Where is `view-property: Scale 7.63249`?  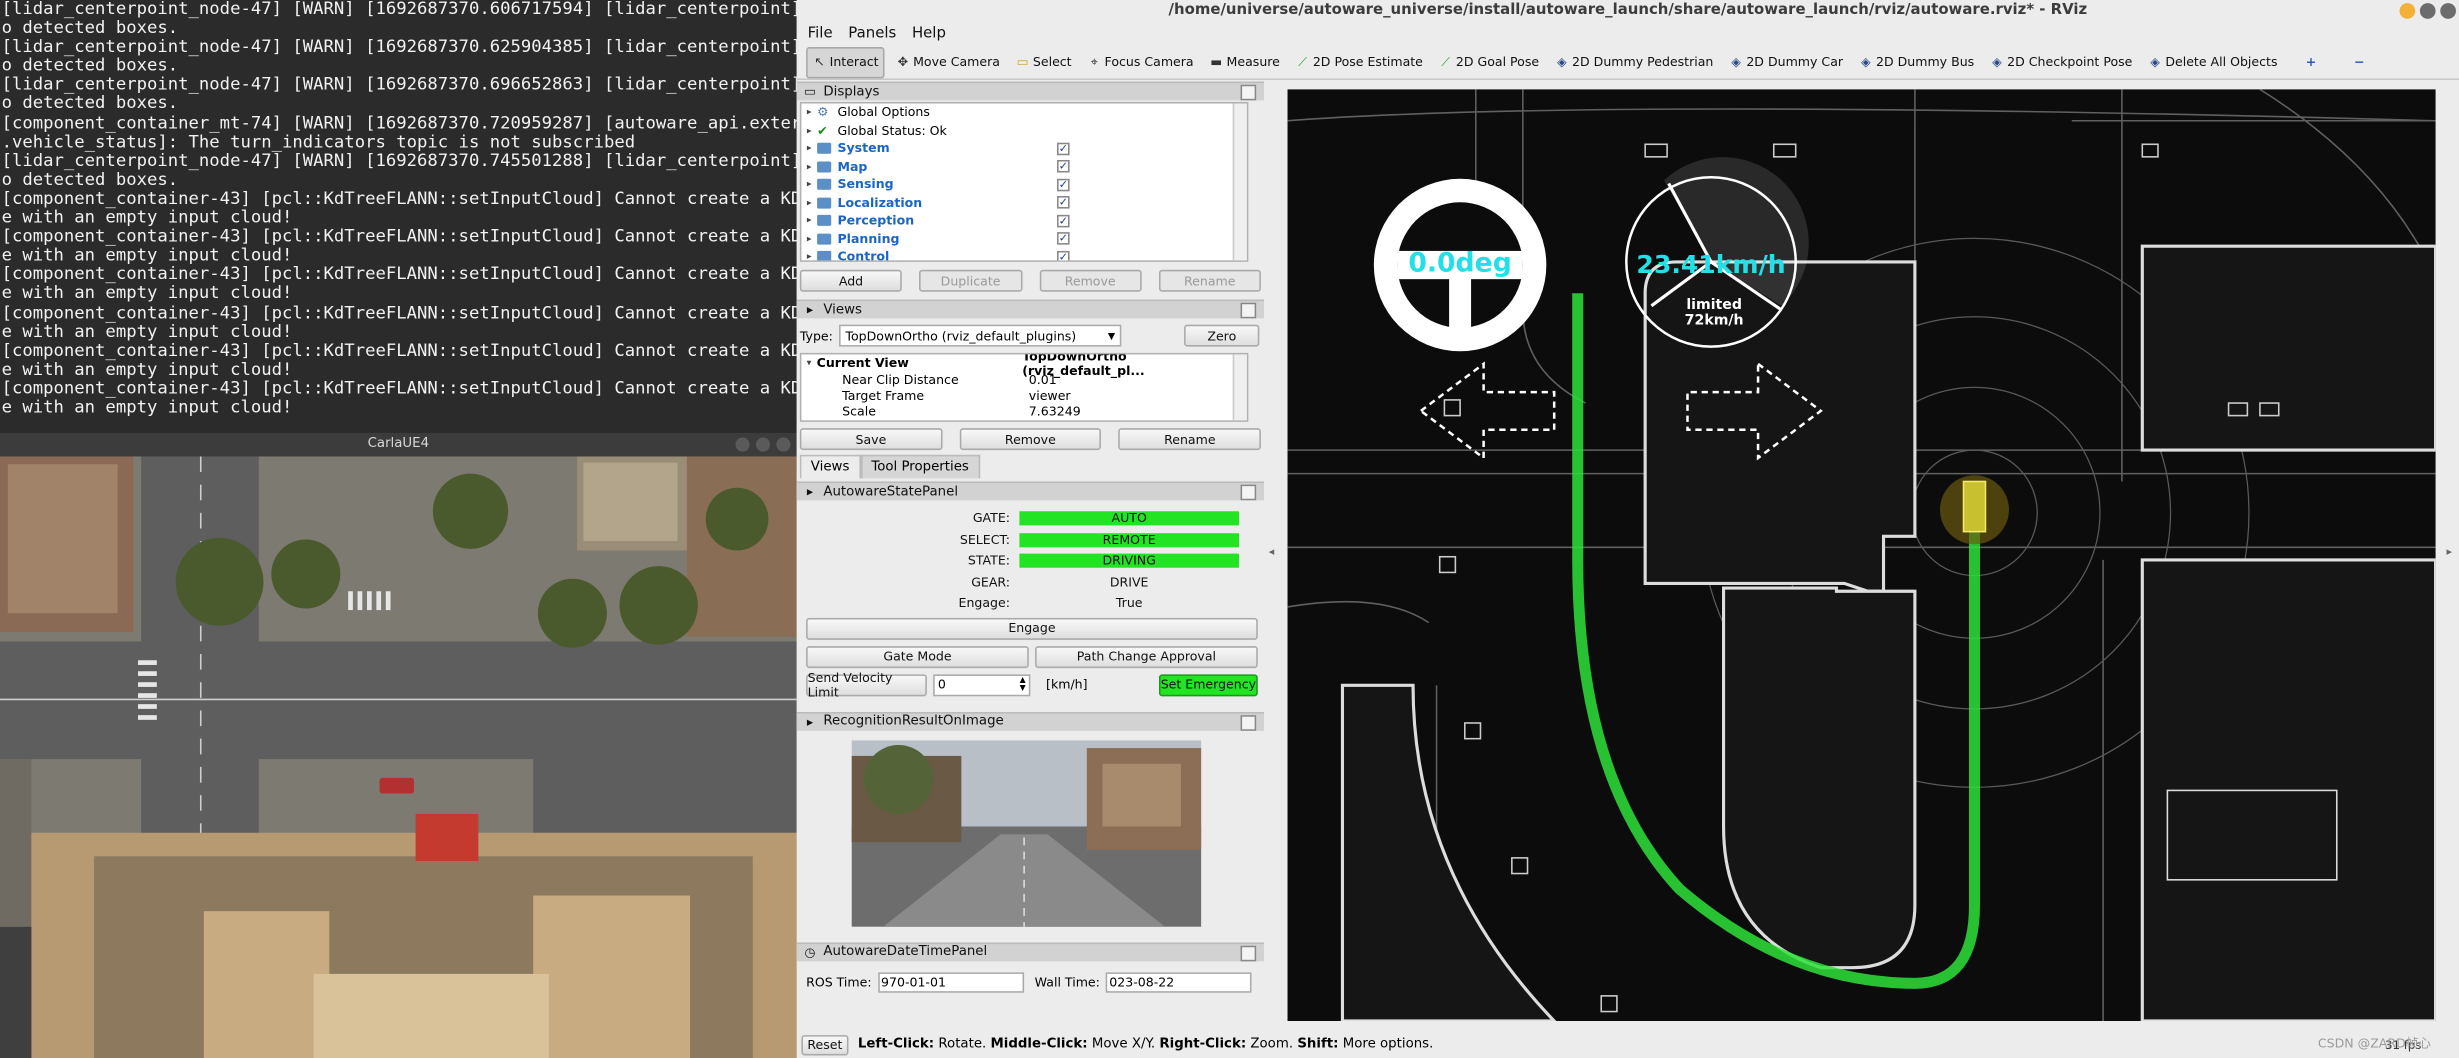
view-property: Scale 7.63249 is located at coordinates (1023, 412).